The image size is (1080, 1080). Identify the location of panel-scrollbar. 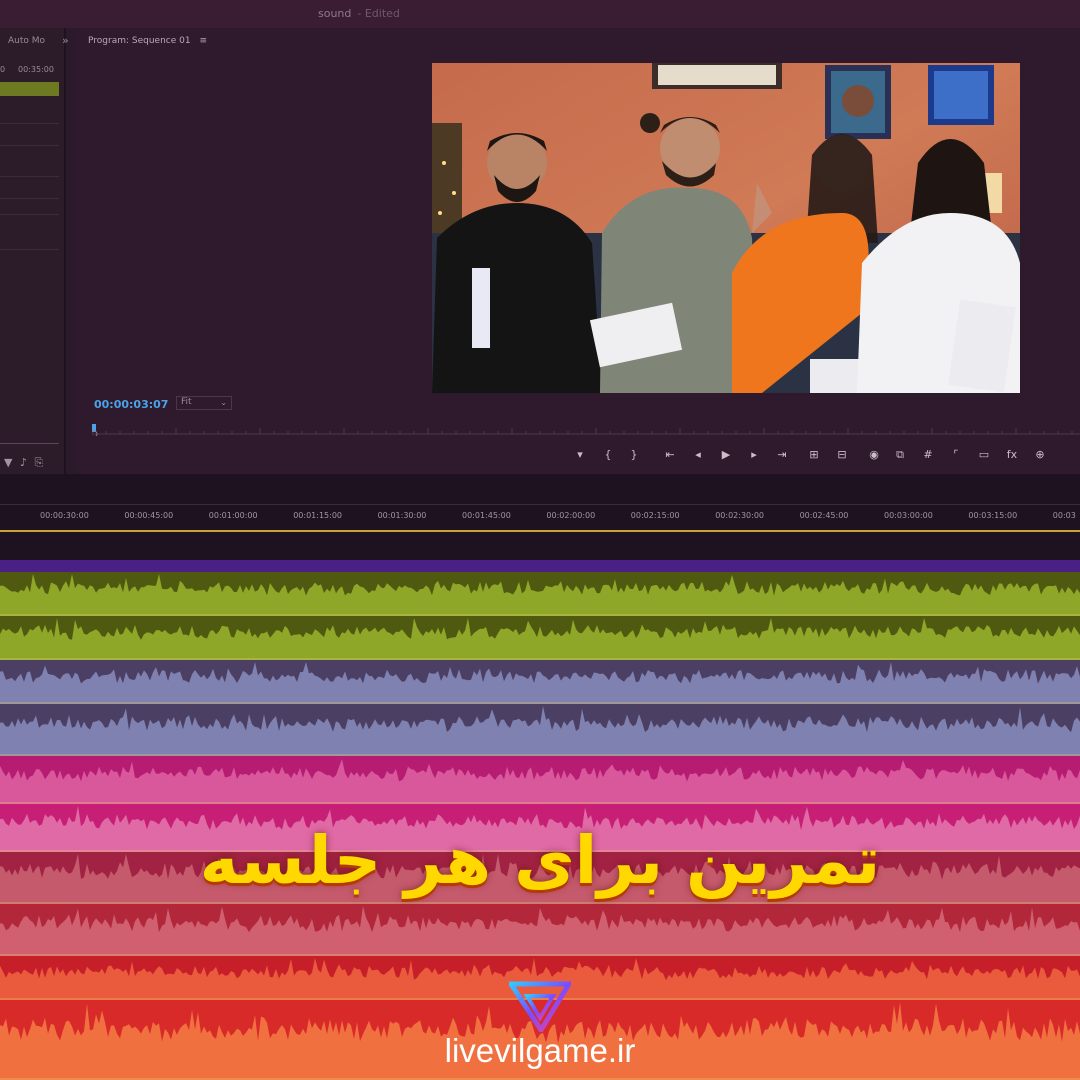
(29, 443).